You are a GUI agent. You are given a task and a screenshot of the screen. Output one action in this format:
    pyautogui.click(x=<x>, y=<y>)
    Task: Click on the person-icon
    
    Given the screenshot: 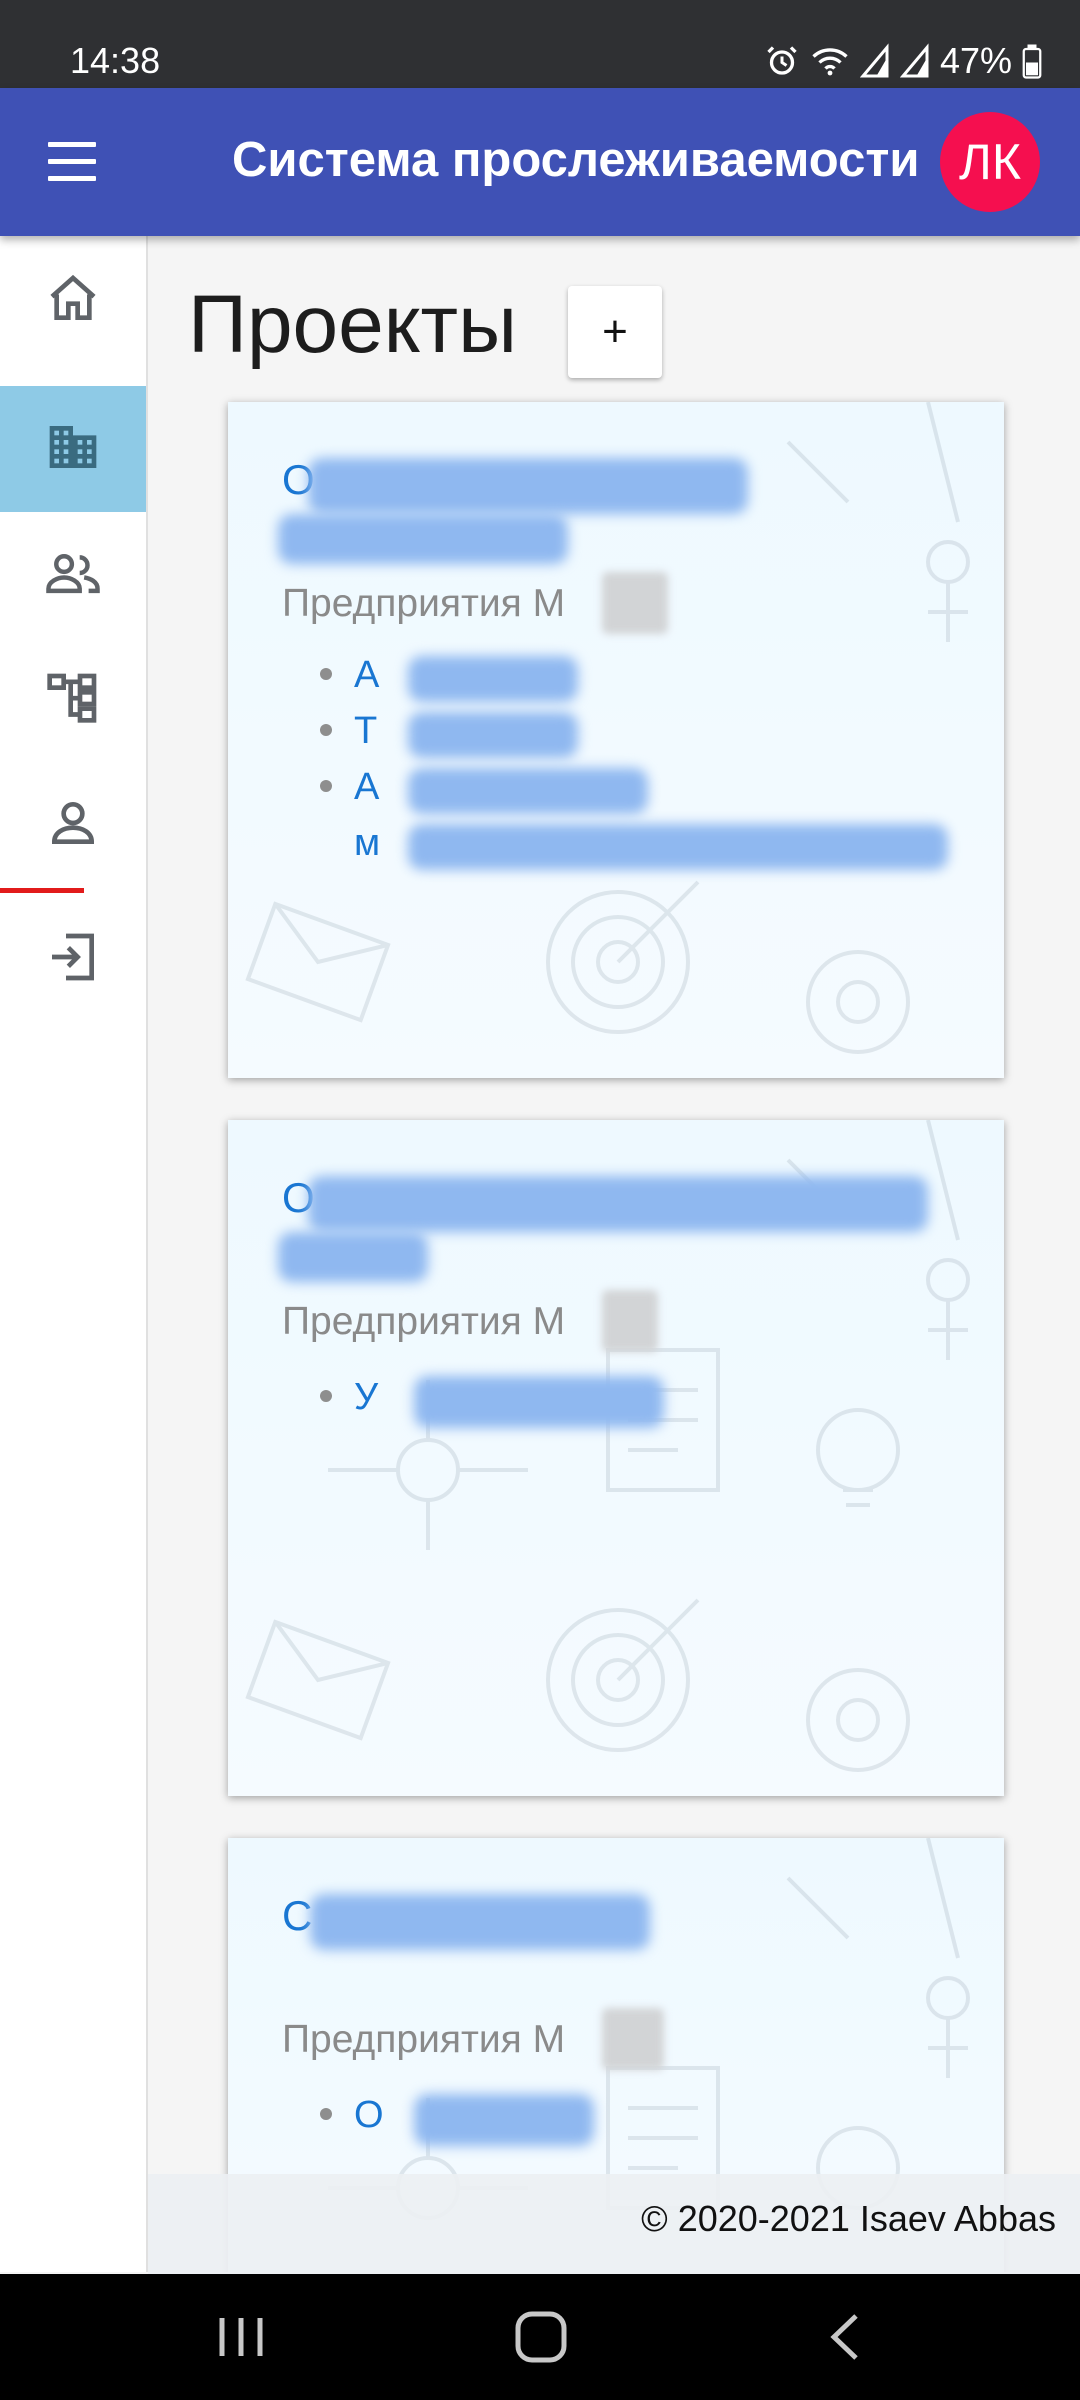 What is the action you would take?
    pyautogui.click(x=73, y=825)
    